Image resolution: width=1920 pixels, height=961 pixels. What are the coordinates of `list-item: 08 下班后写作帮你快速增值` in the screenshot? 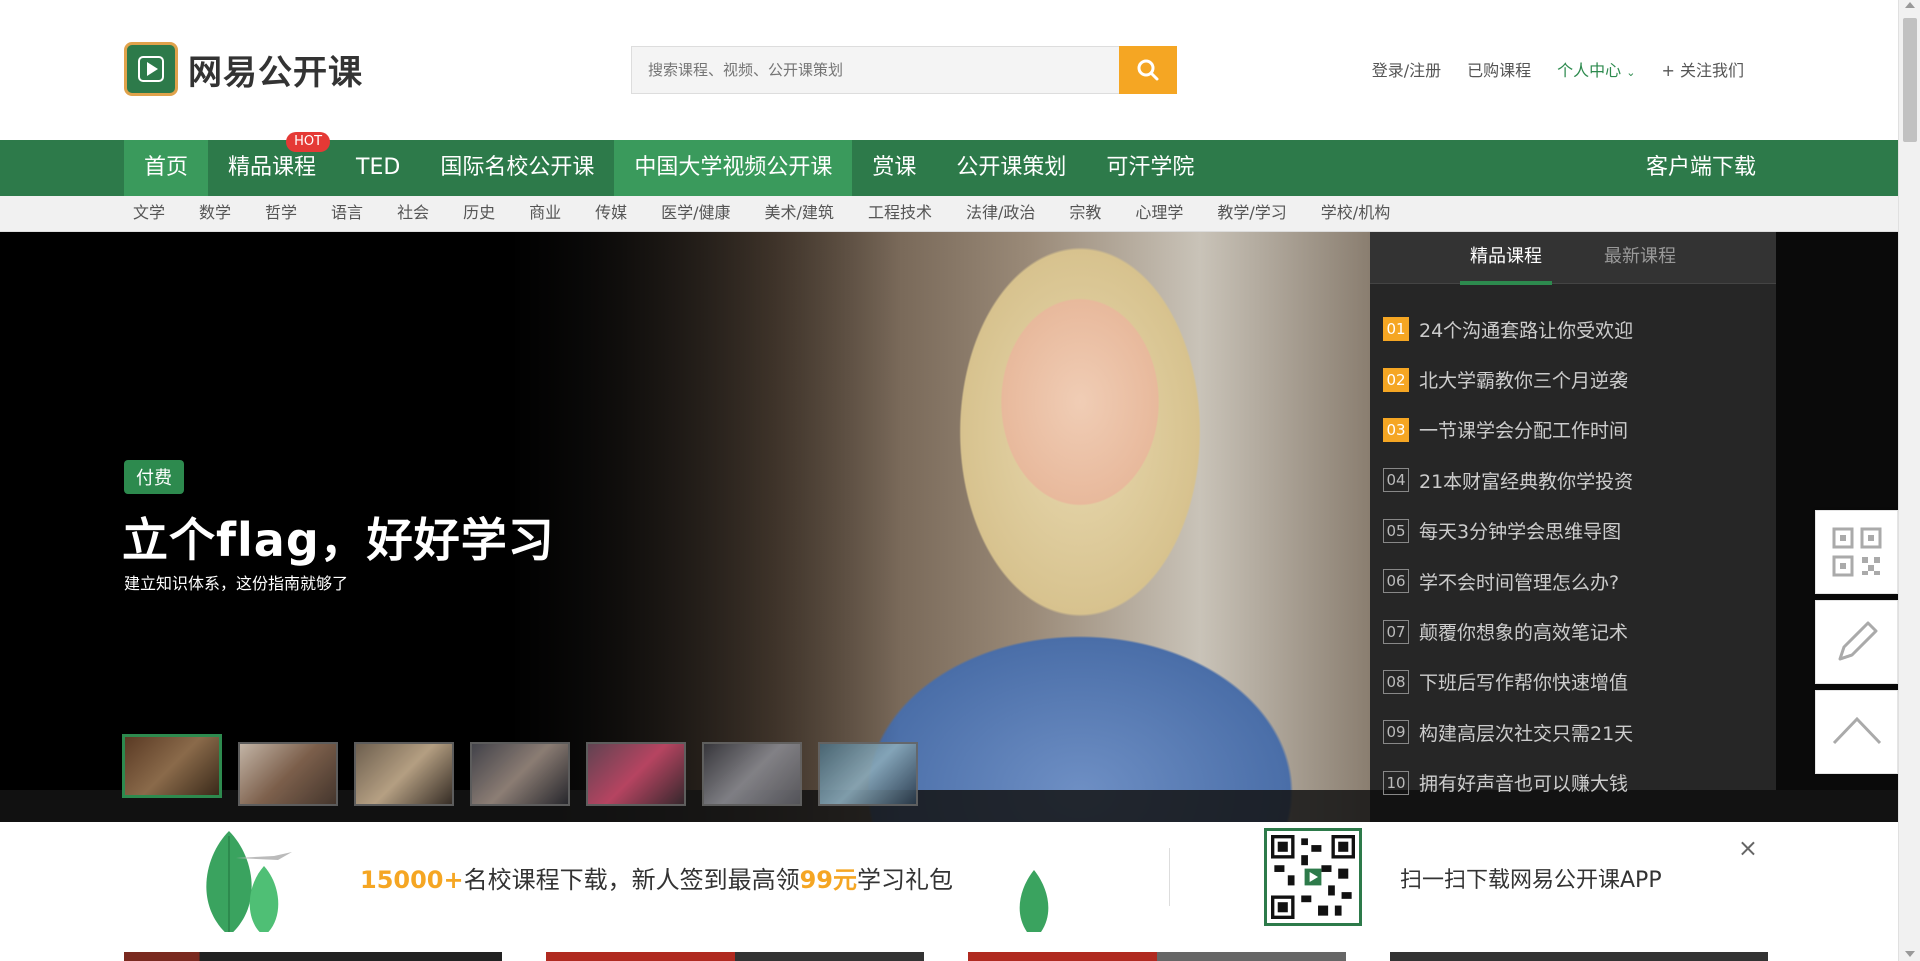 It's located at (1573, 682).